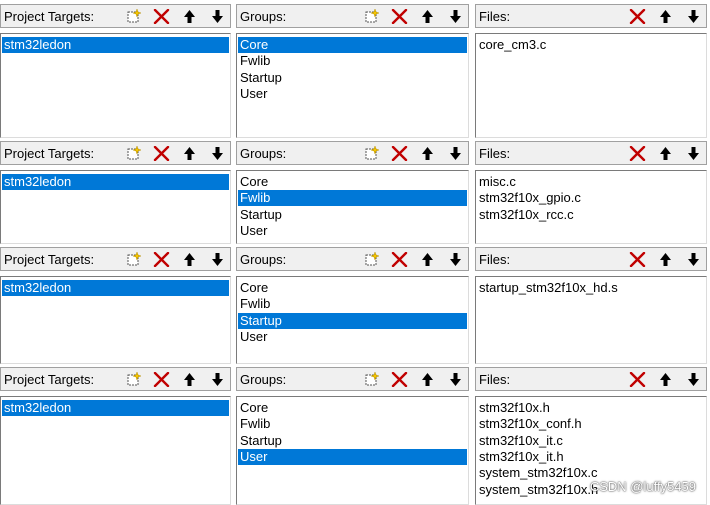  What do you see at coordinates (115, 259) in the screenshot?
I see `targets-header: Project Targets:` at bounding box center [115, 259].